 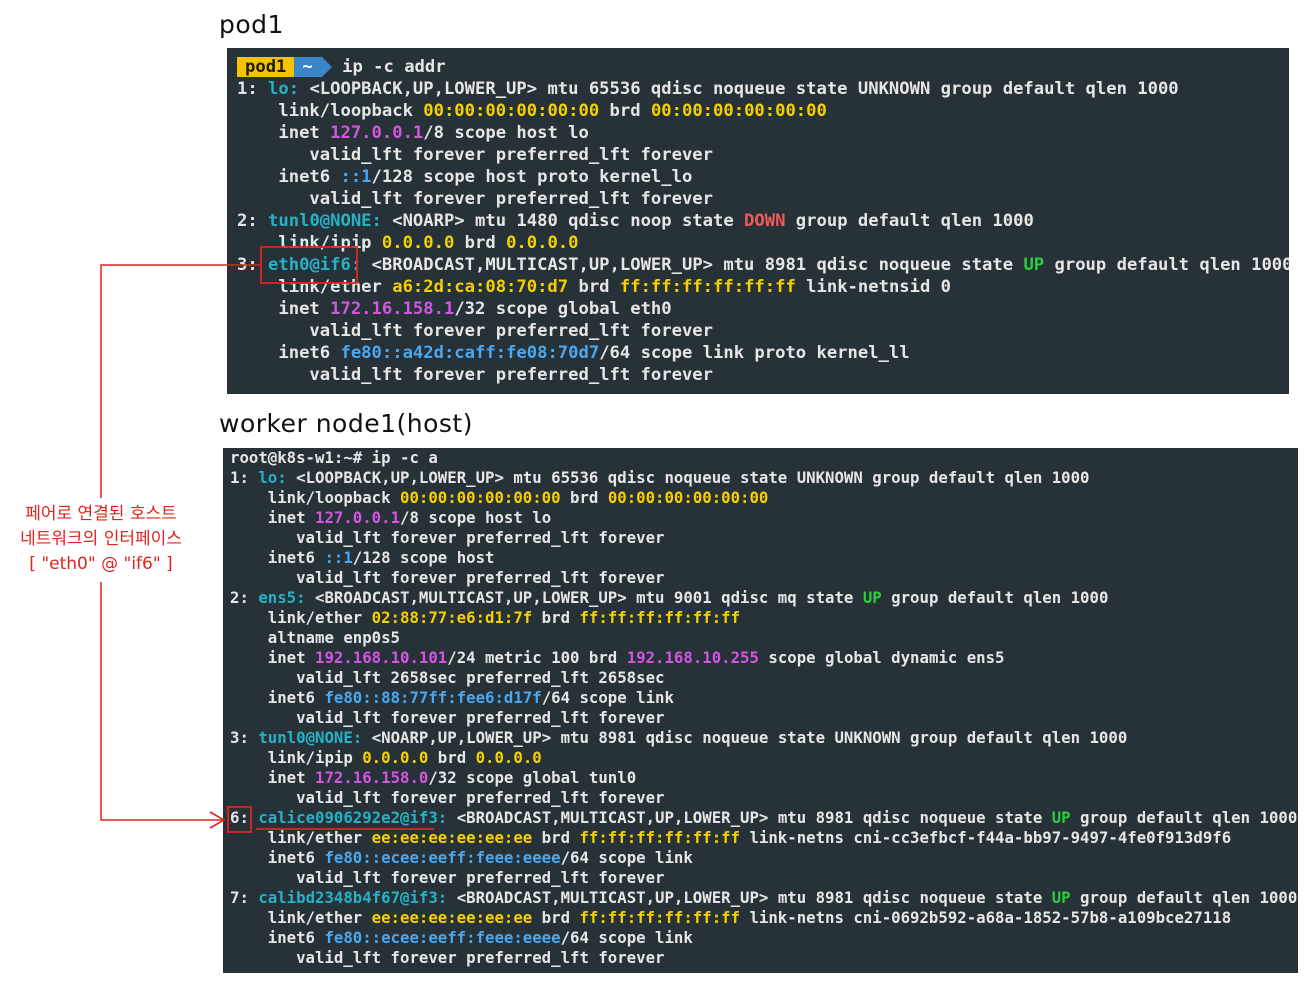 What do you see at coordinates (353, 817) in the screenshot?
I see `if-name-calice0906292e2: calice0906292e2@if3:` at bounding box center [353, 817].